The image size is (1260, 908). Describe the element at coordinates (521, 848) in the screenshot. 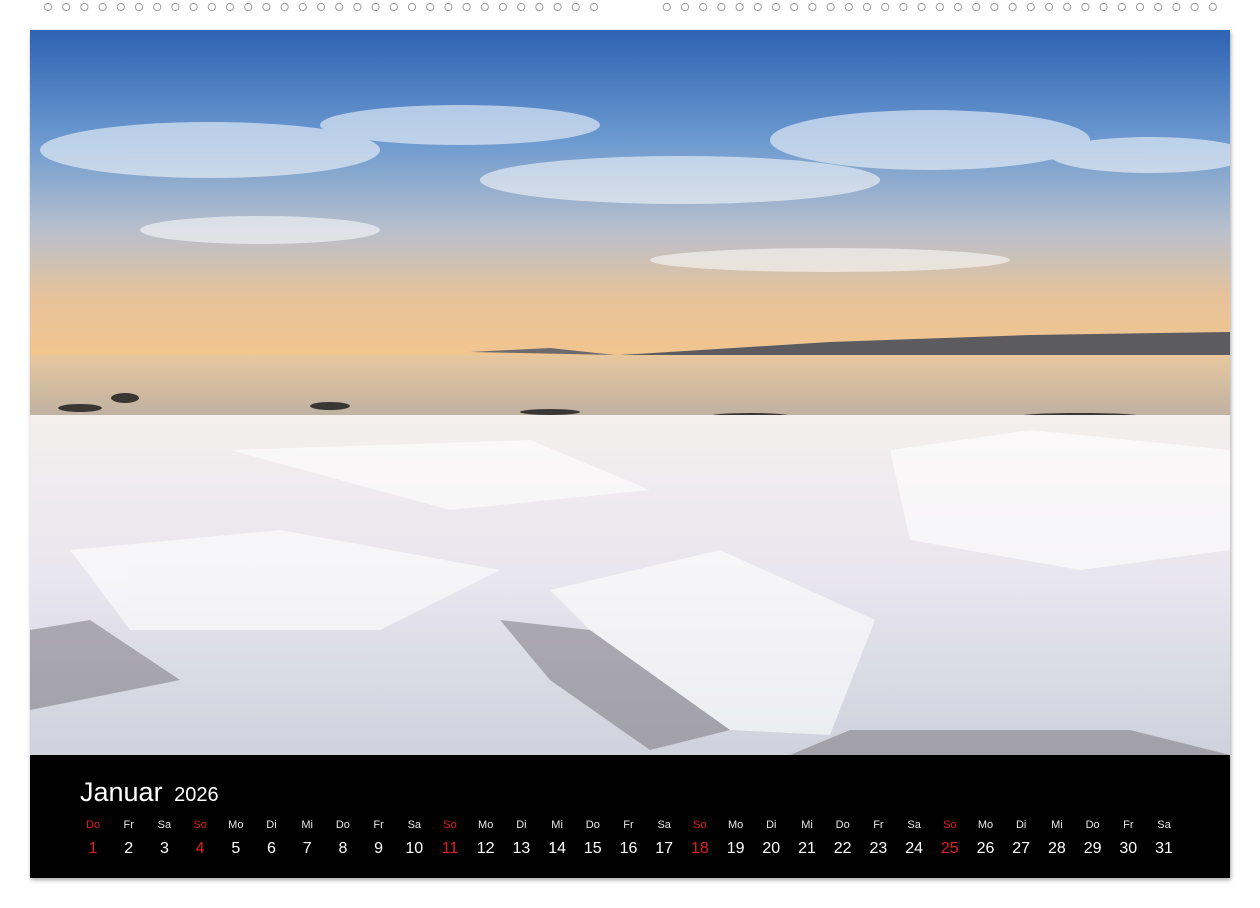

I see `date-number: 13` at that location.